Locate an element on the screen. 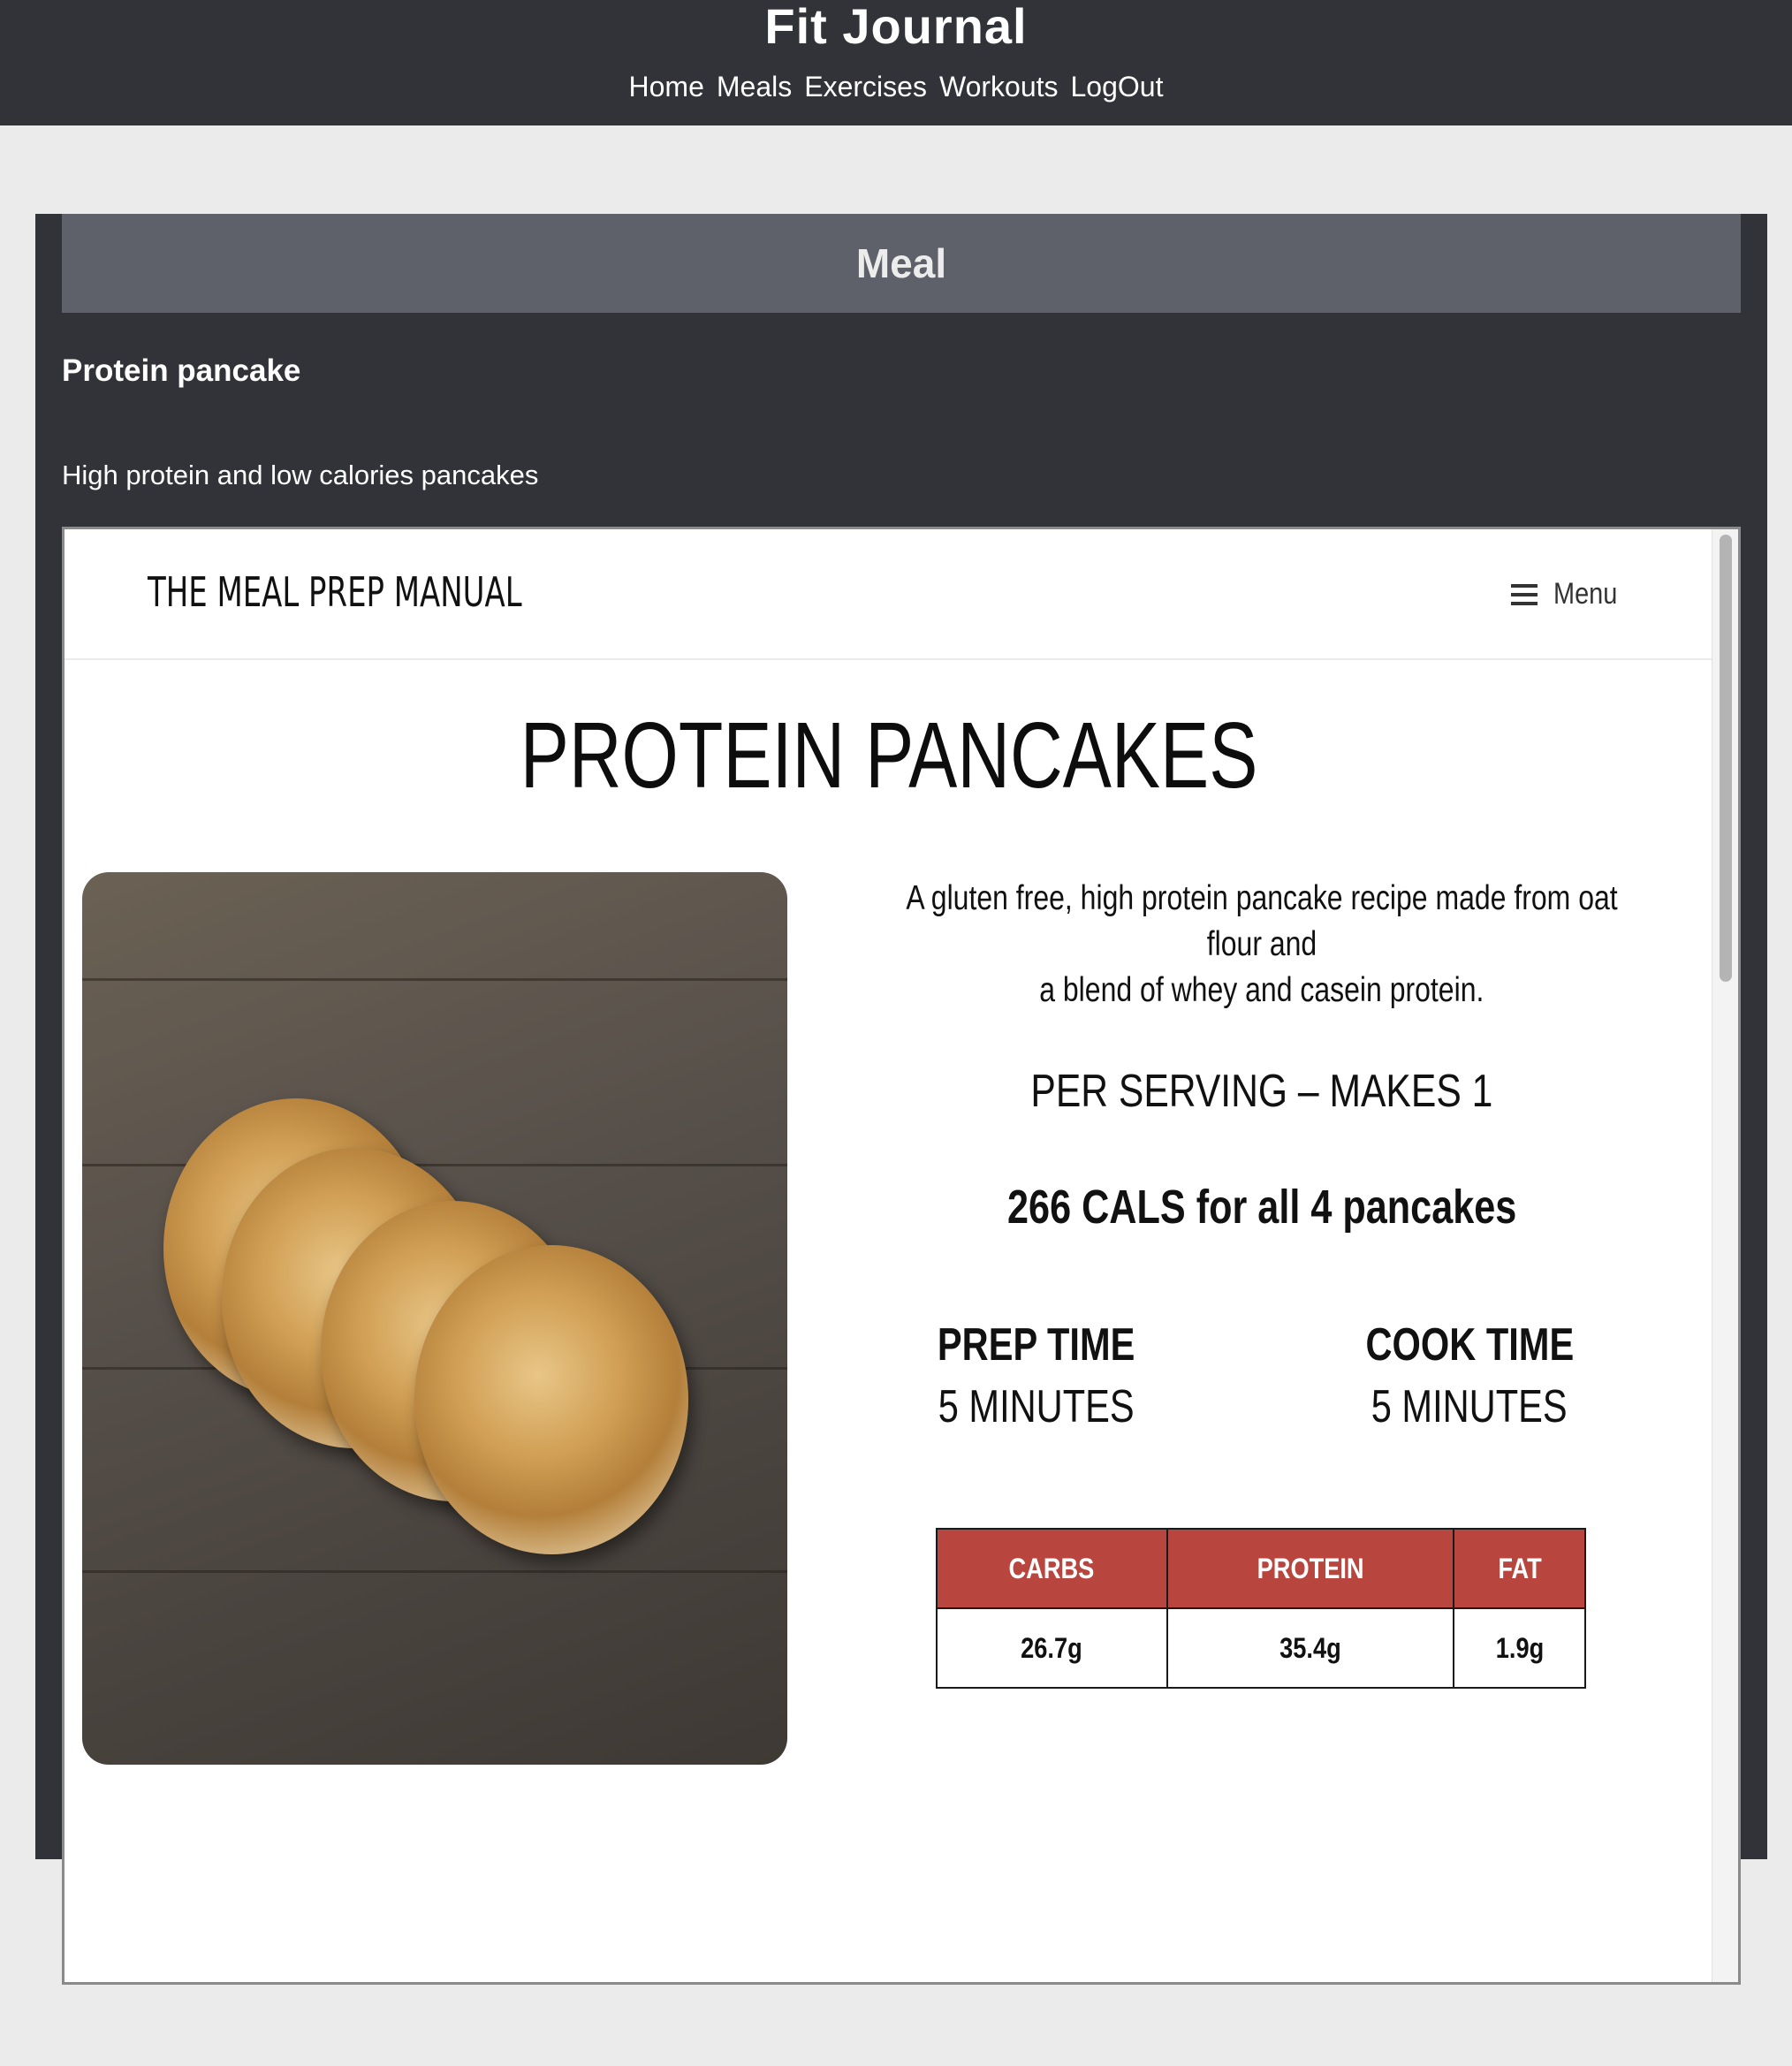  embed-menu-button: Menu is located at coordinates (1569, 594).